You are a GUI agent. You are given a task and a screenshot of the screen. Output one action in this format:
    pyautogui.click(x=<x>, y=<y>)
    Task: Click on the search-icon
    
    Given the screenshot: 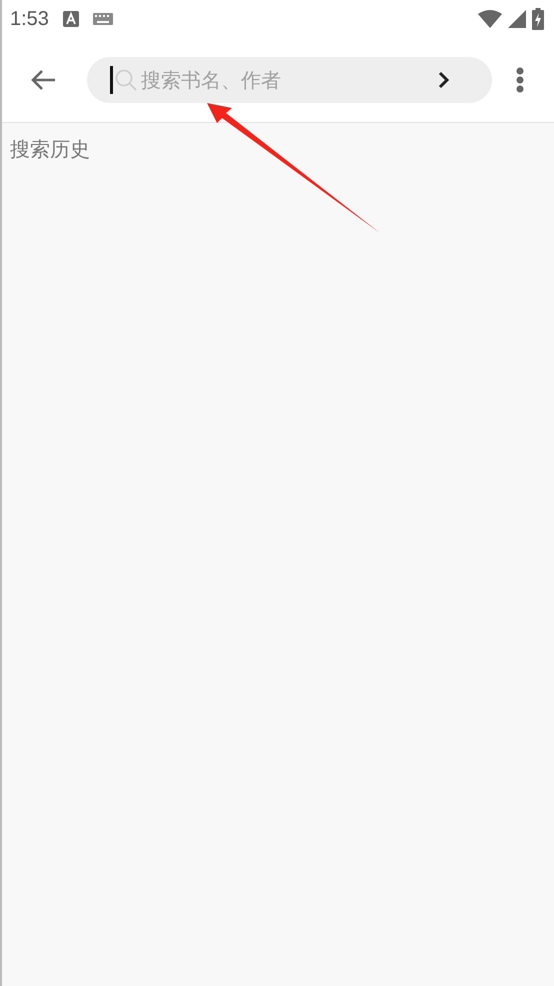 What is the action you would take?
    pyautogui.click(x=126, y=80)
    